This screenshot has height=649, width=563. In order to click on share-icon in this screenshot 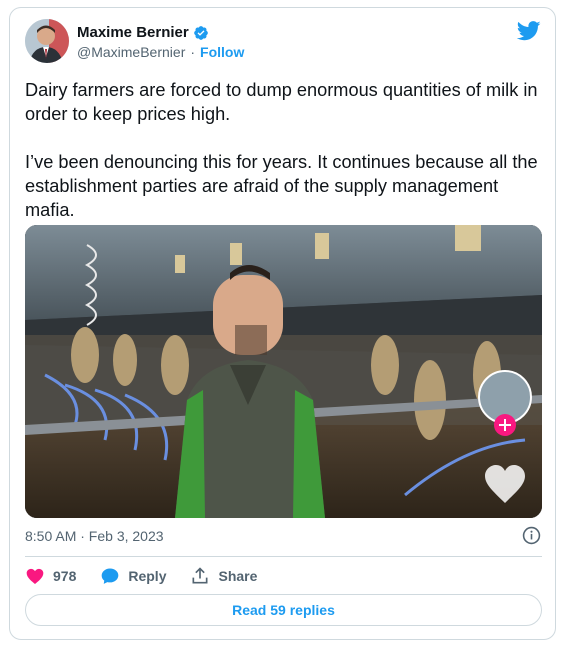, I will do `click(200, 575)`.